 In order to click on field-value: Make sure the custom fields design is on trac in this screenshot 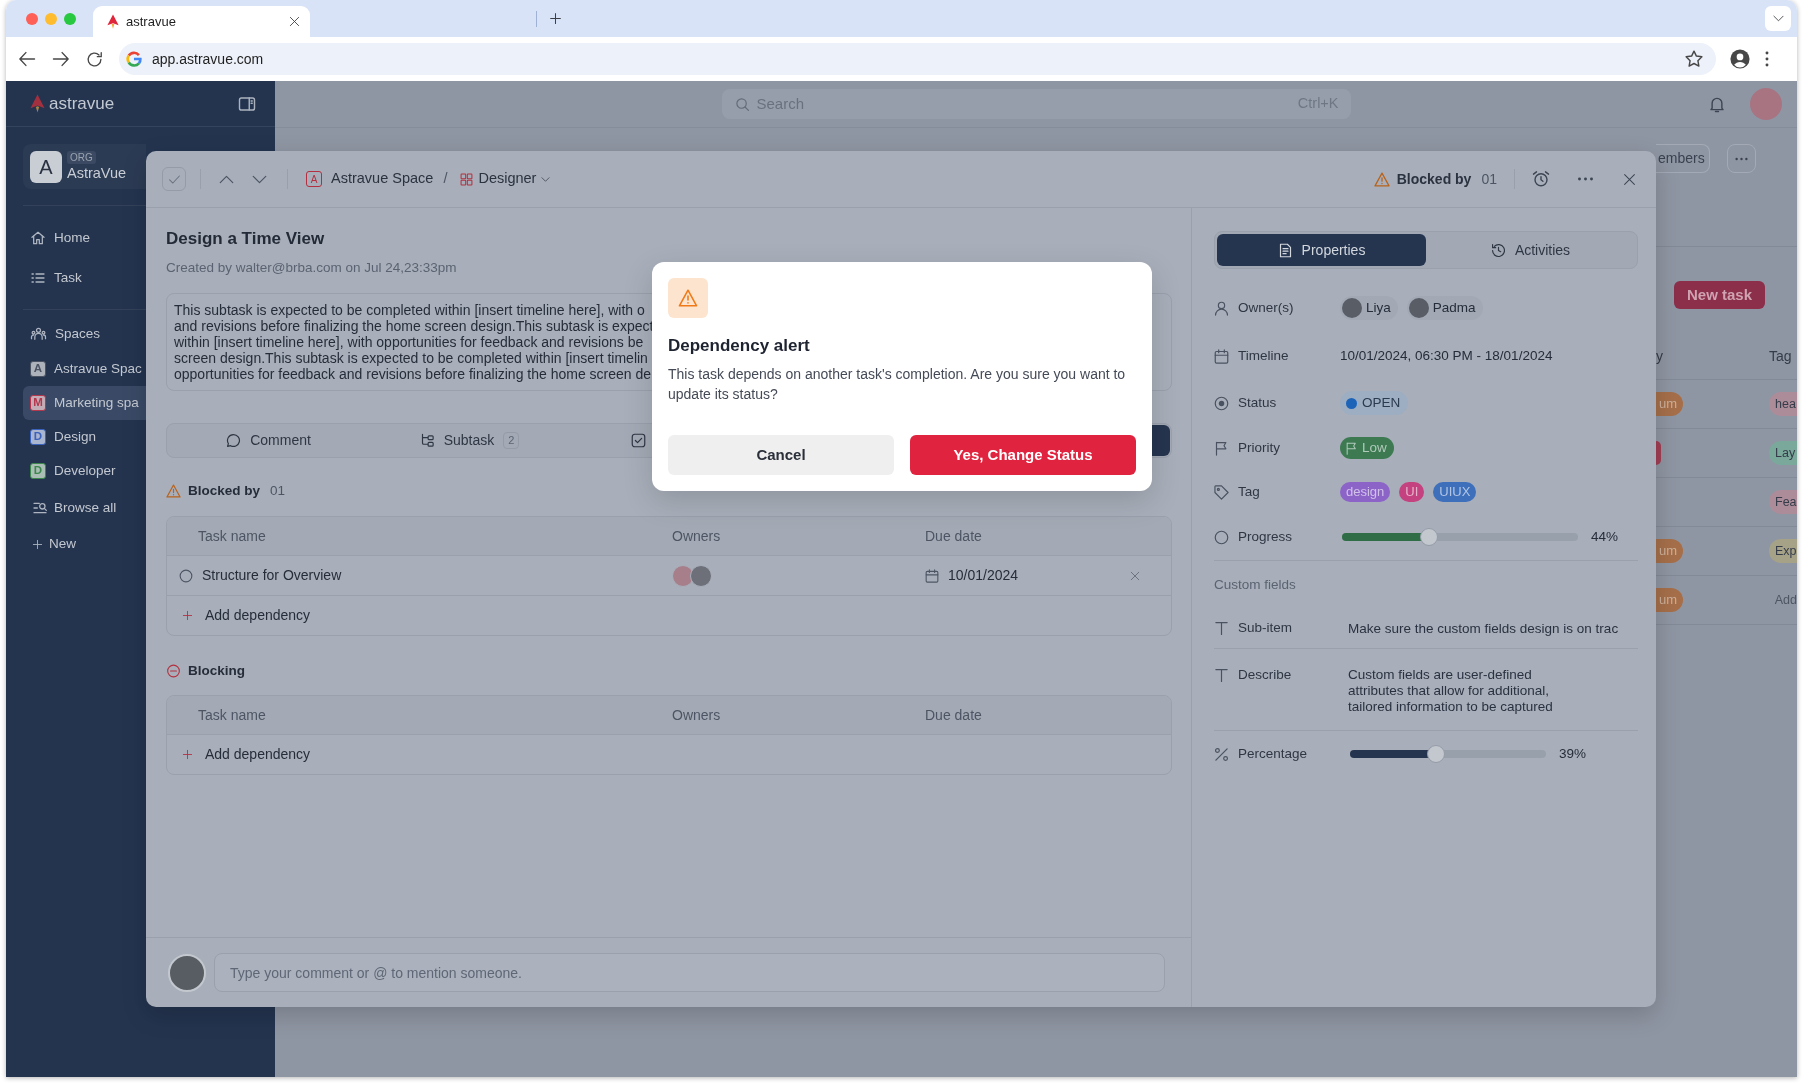, I will do `click(1483, 628)`.